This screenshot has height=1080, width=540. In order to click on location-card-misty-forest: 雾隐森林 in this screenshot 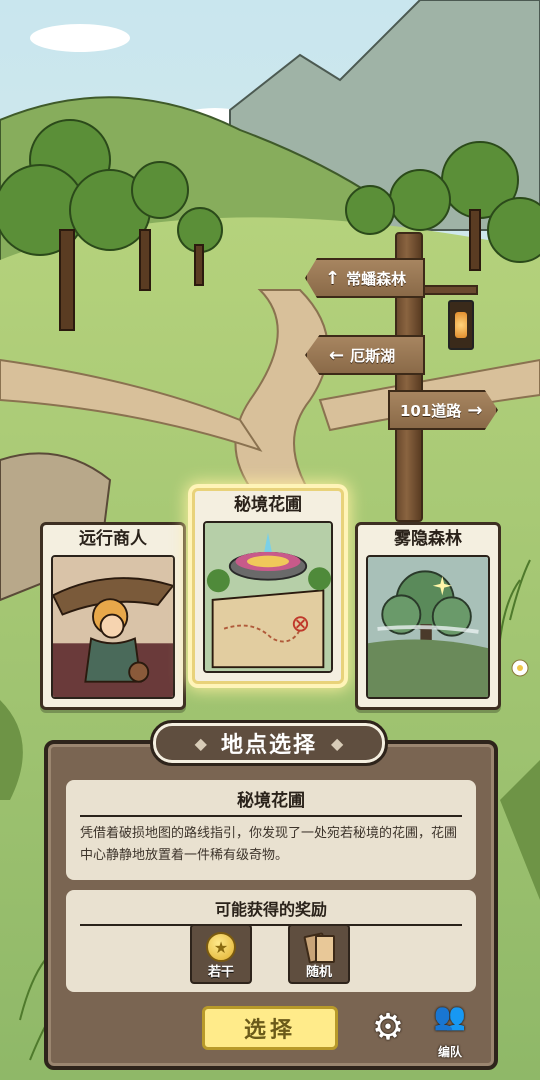, I will do `click(428, 616)`.